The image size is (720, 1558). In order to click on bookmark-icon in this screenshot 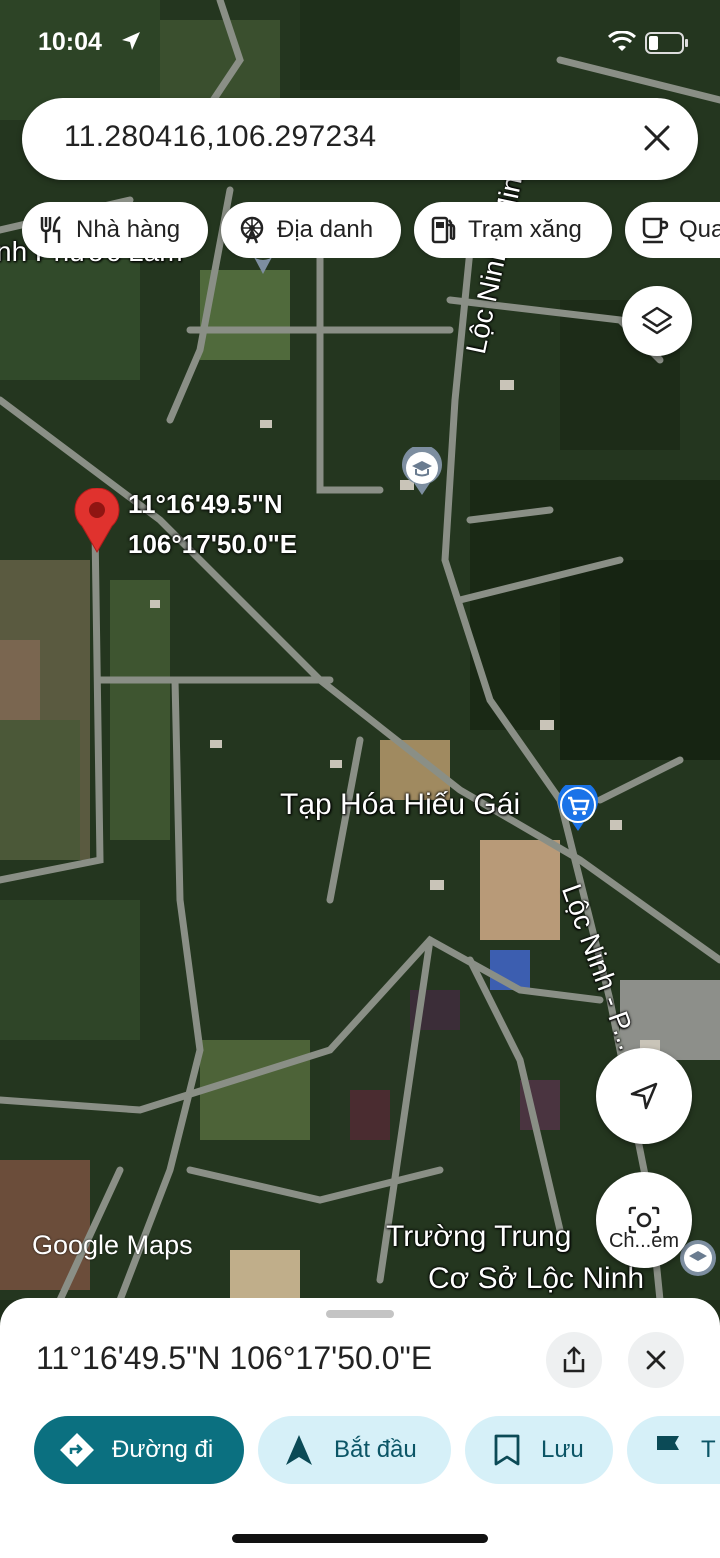, I will do `click(507, 1450)`.